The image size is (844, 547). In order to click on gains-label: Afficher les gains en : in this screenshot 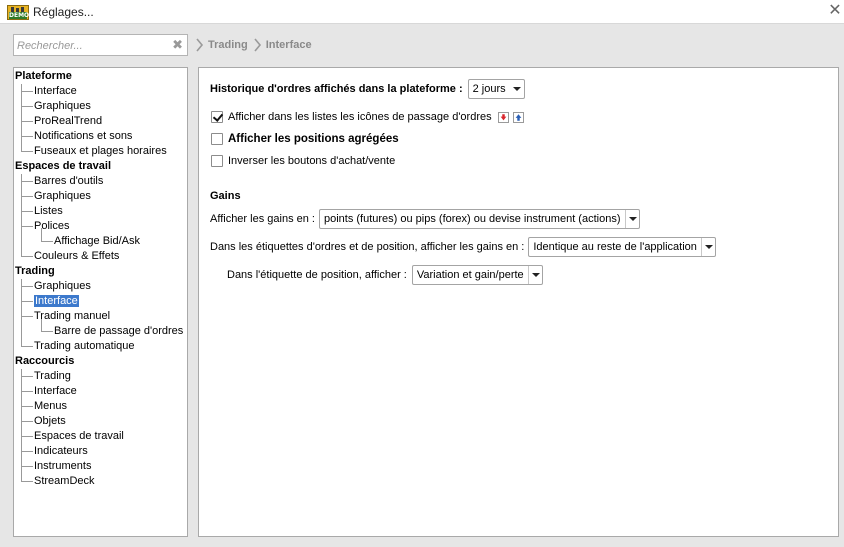, I will do `click(262, 219)`.